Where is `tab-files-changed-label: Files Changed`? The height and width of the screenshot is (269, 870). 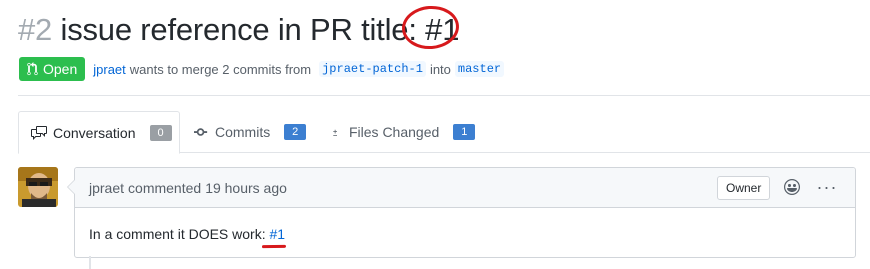 tab-files-changed-label: Files Changed is located at coordinates (394, 132).